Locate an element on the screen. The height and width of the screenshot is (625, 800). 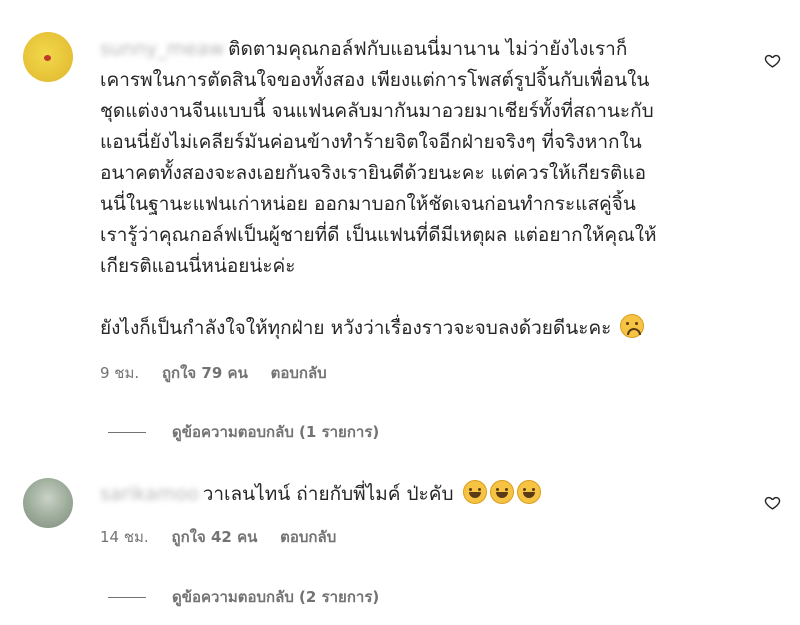
view-replies-button: ดูข้อความตอบกลับ (1 รายการ) is located at coordinates (243, 432).